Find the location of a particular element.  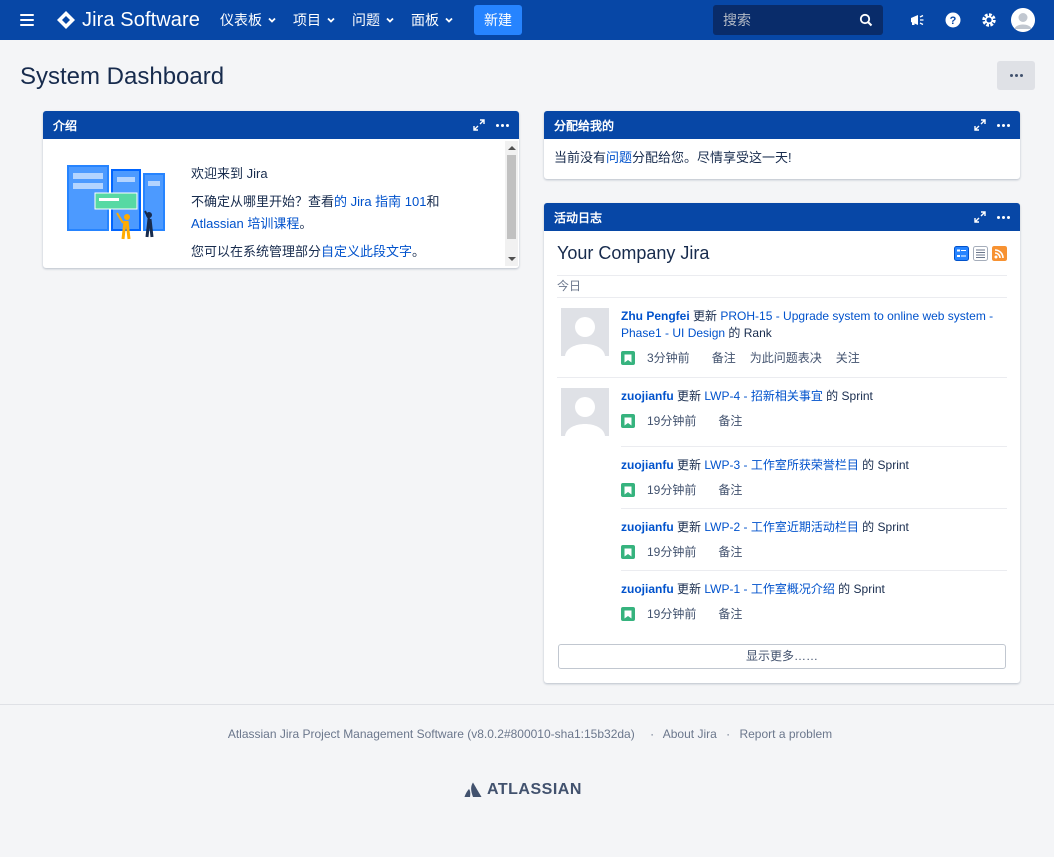

intro-text-prefix: 不确定从哪里开始？查看 is located at coordinates (263, 201).